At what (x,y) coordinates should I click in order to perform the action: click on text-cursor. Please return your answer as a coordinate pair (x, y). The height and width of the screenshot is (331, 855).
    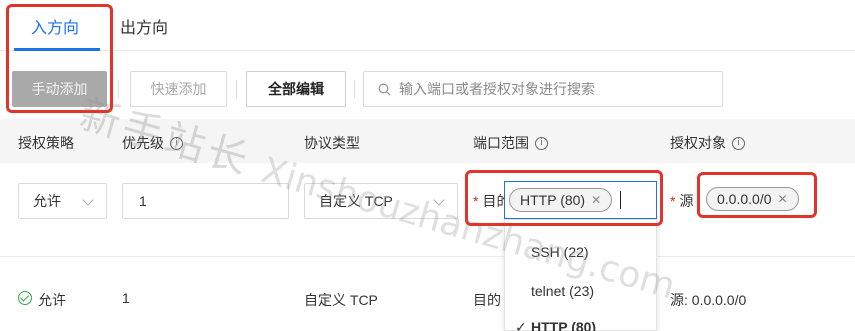
    Looking at the image, I should click on (621, 200).